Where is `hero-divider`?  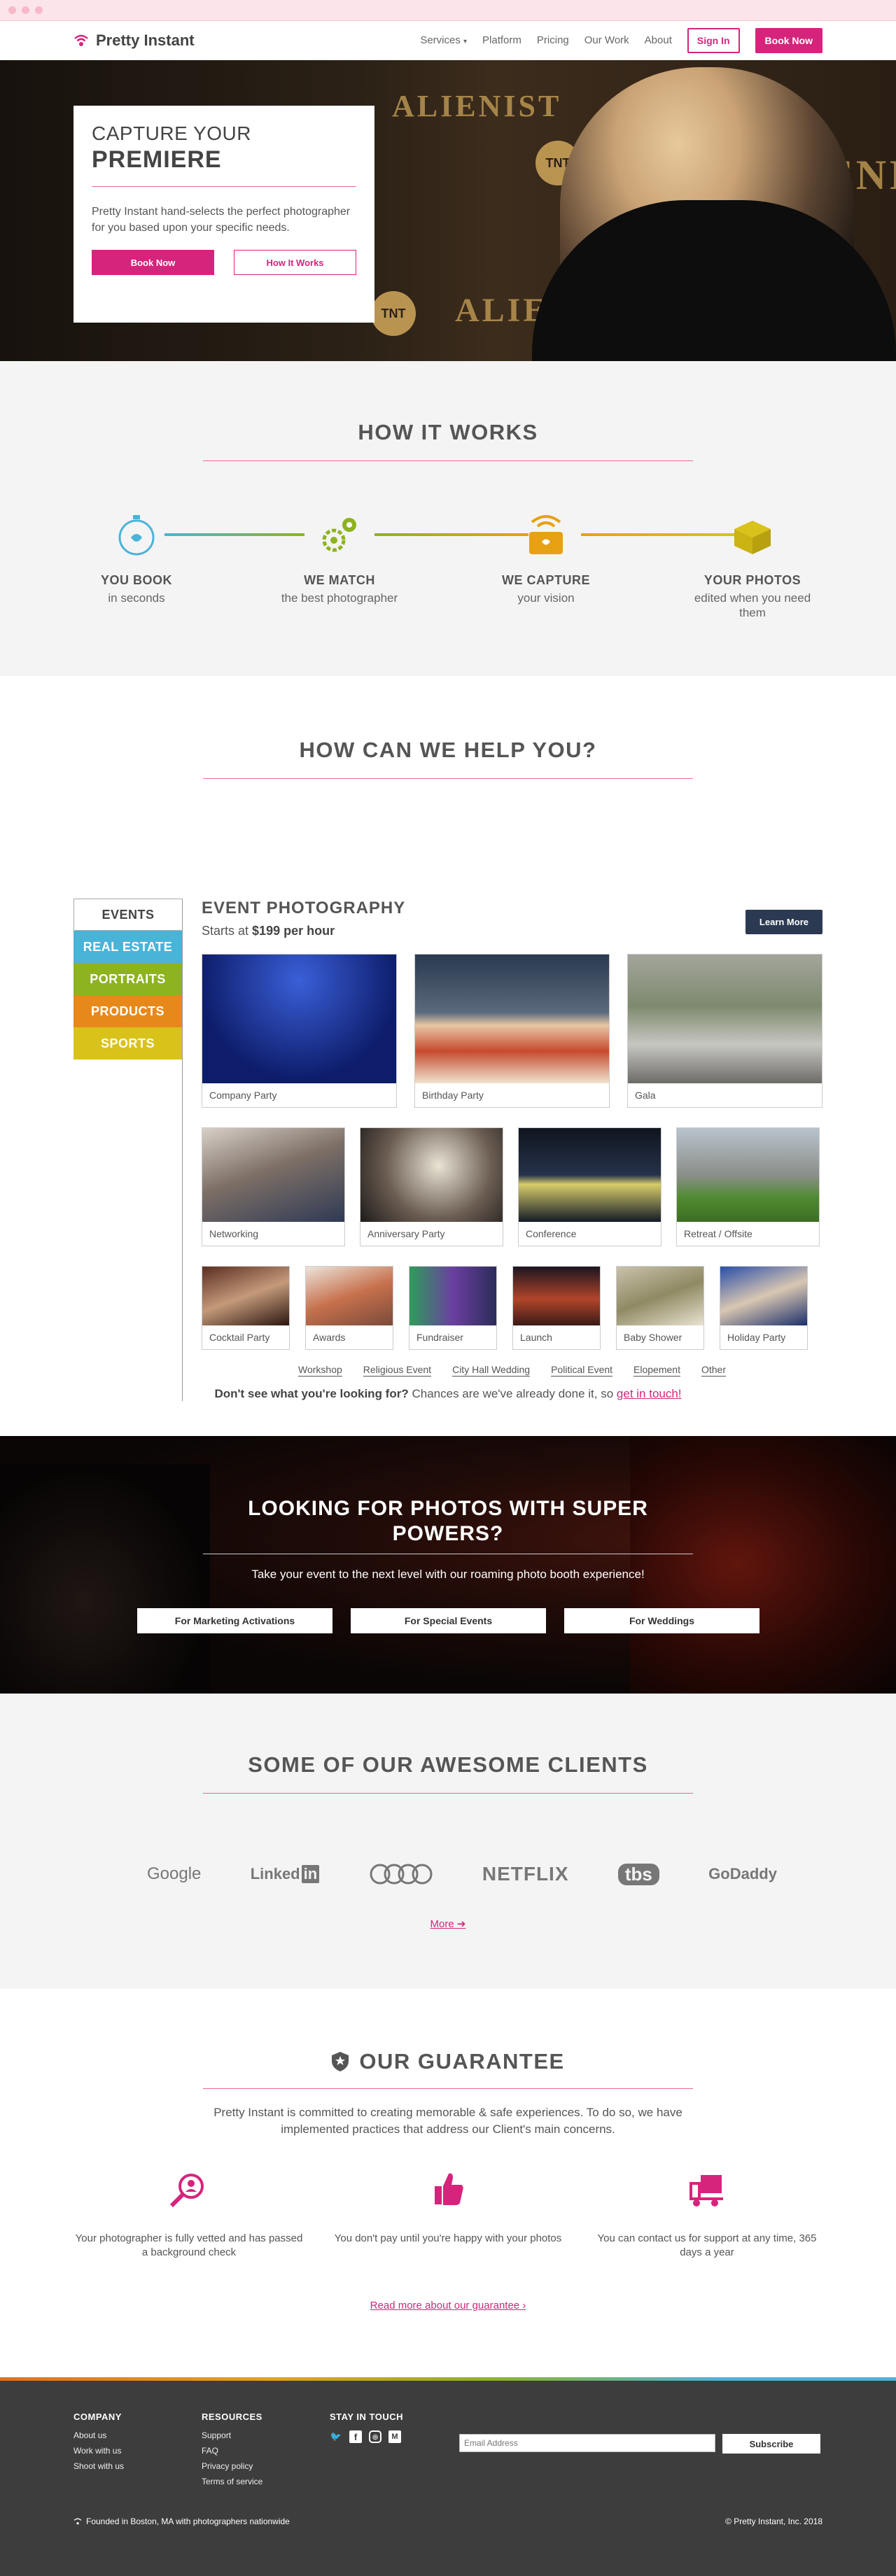
hero-divider is located at coordinates (224, 186).